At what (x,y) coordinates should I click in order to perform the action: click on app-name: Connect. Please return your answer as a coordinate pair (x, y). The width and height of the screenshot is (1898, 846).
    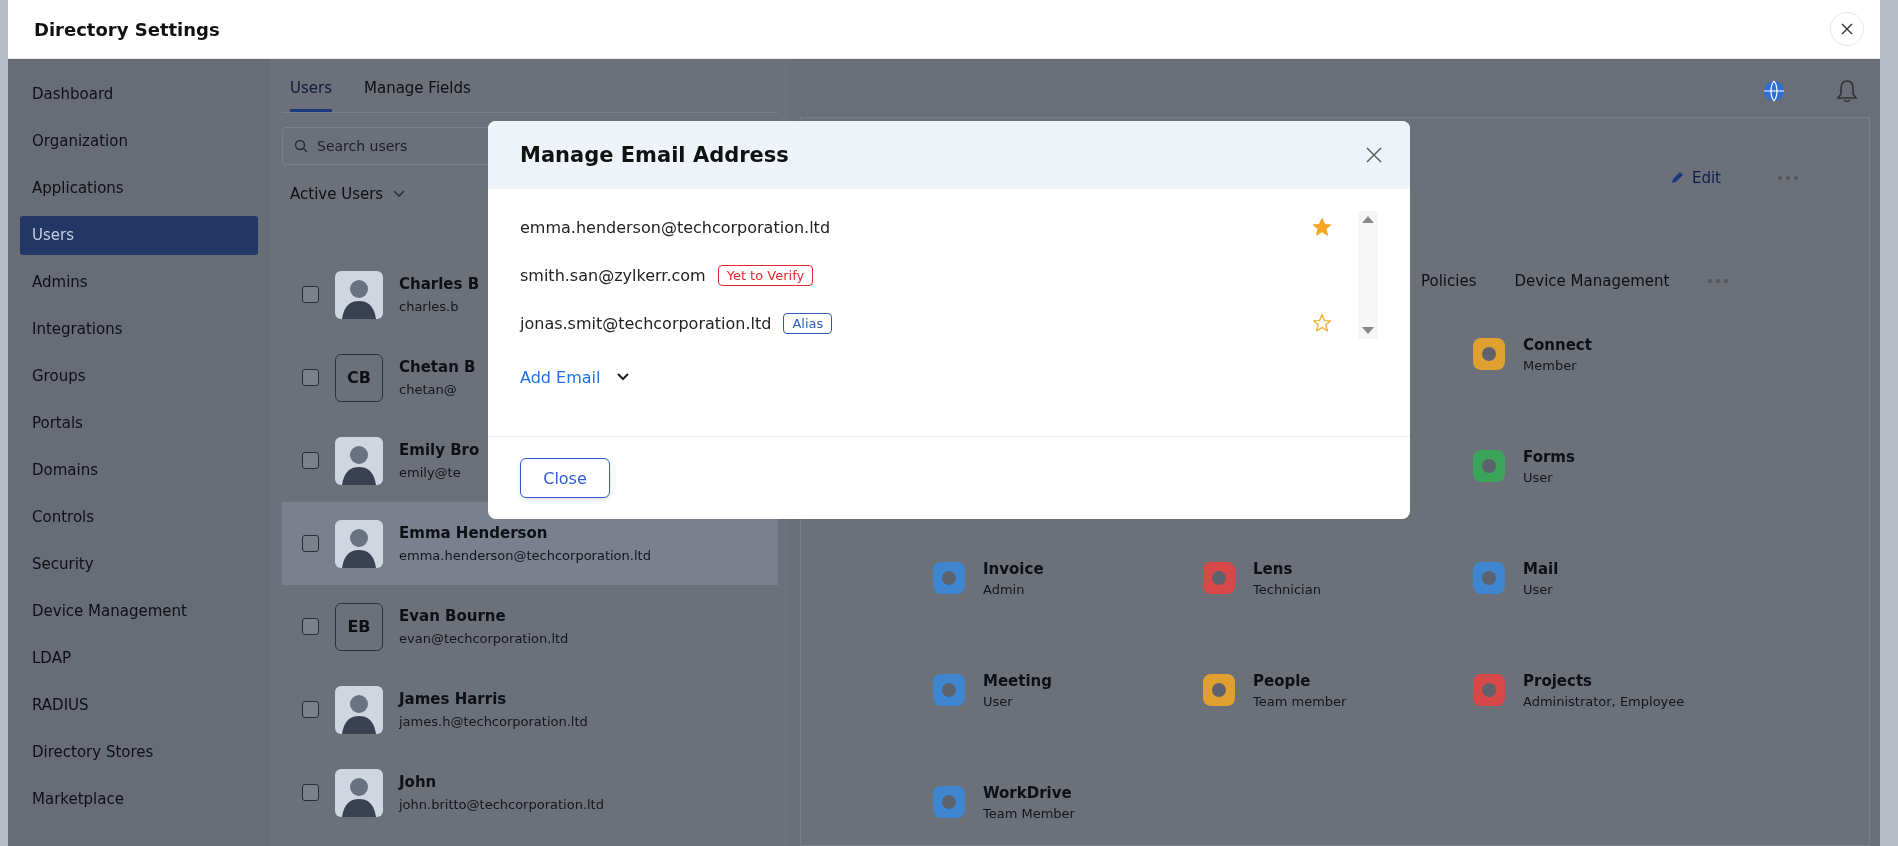
    Looking at the image, I should click on (1557, 344).